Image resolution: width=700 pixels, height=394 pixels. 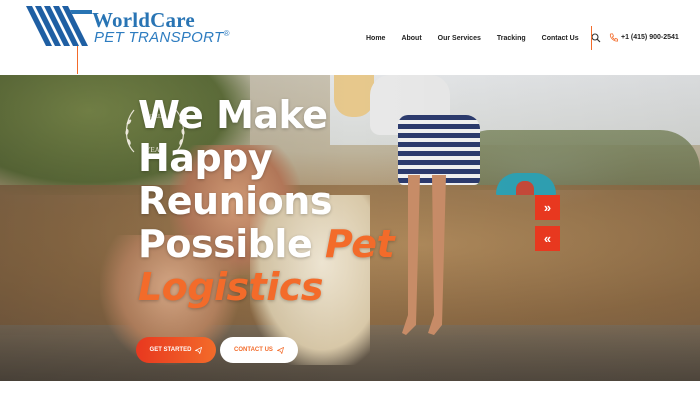 I want to click on nav-item-contact-us: Contact Us, so click(x=560, y=38).